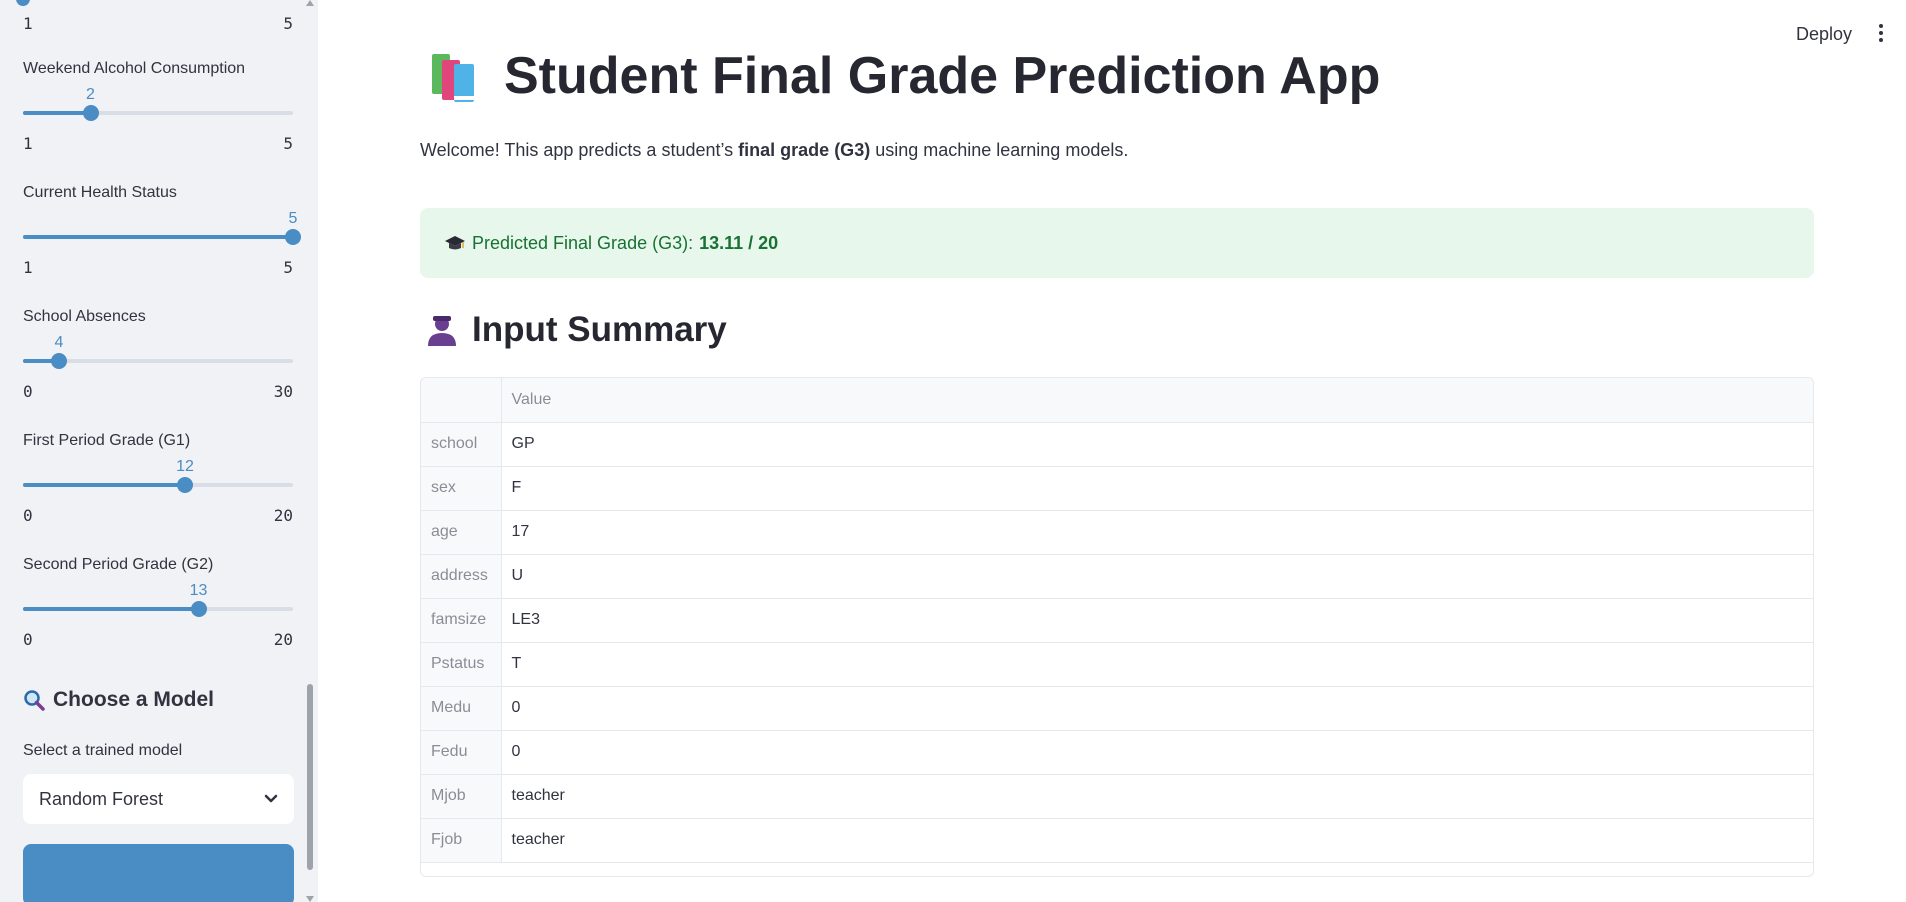 The width and height of the screenshot is (1906, 902). Describe the element at coordinates (1881, 35) in the screenshot. I see `more-menu-icon` at that location.